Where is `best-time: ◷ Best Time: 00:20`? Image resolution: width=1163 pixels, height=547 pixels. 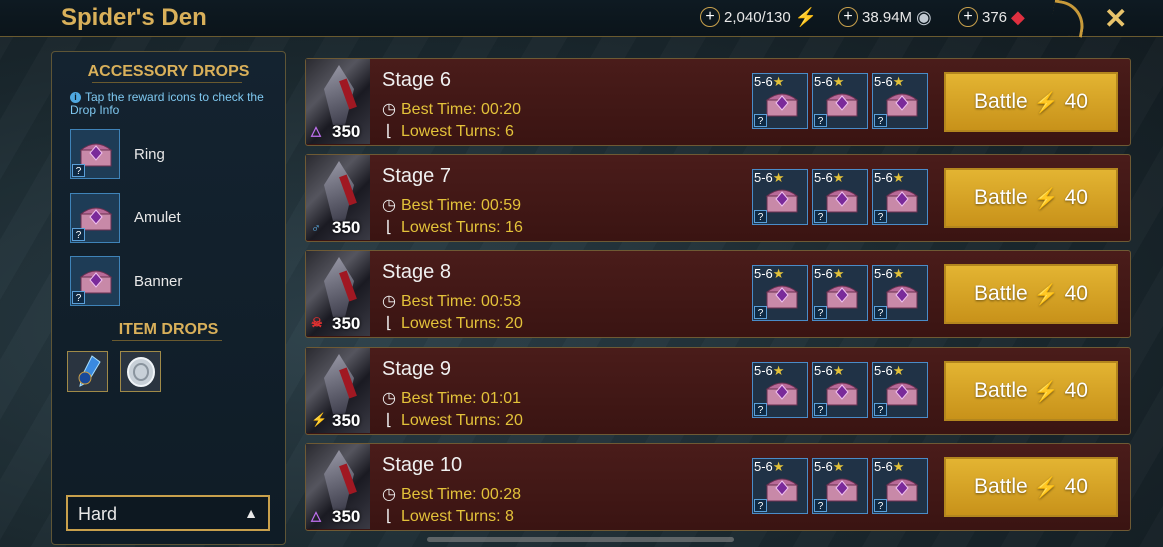
best-time: ◷ Best Time: 00:20 is located at coordinates (452, 109).